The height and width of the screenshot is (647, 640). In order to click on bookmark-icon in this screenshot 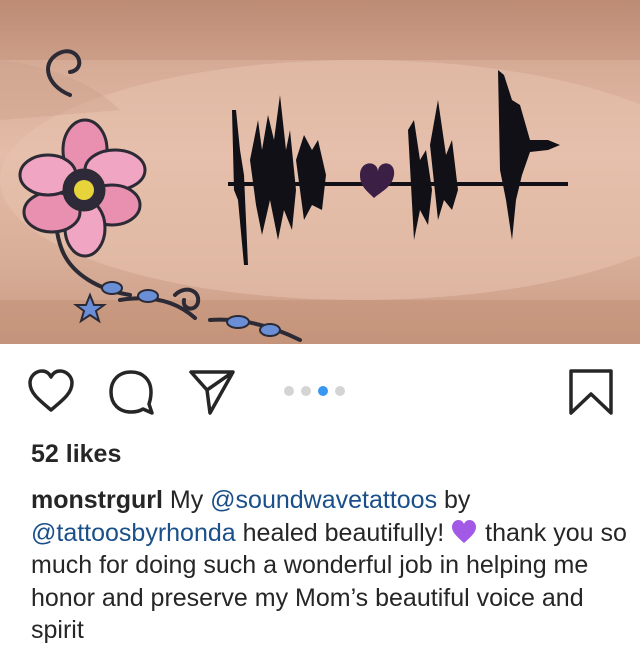, I will do `click(591, 392)`.